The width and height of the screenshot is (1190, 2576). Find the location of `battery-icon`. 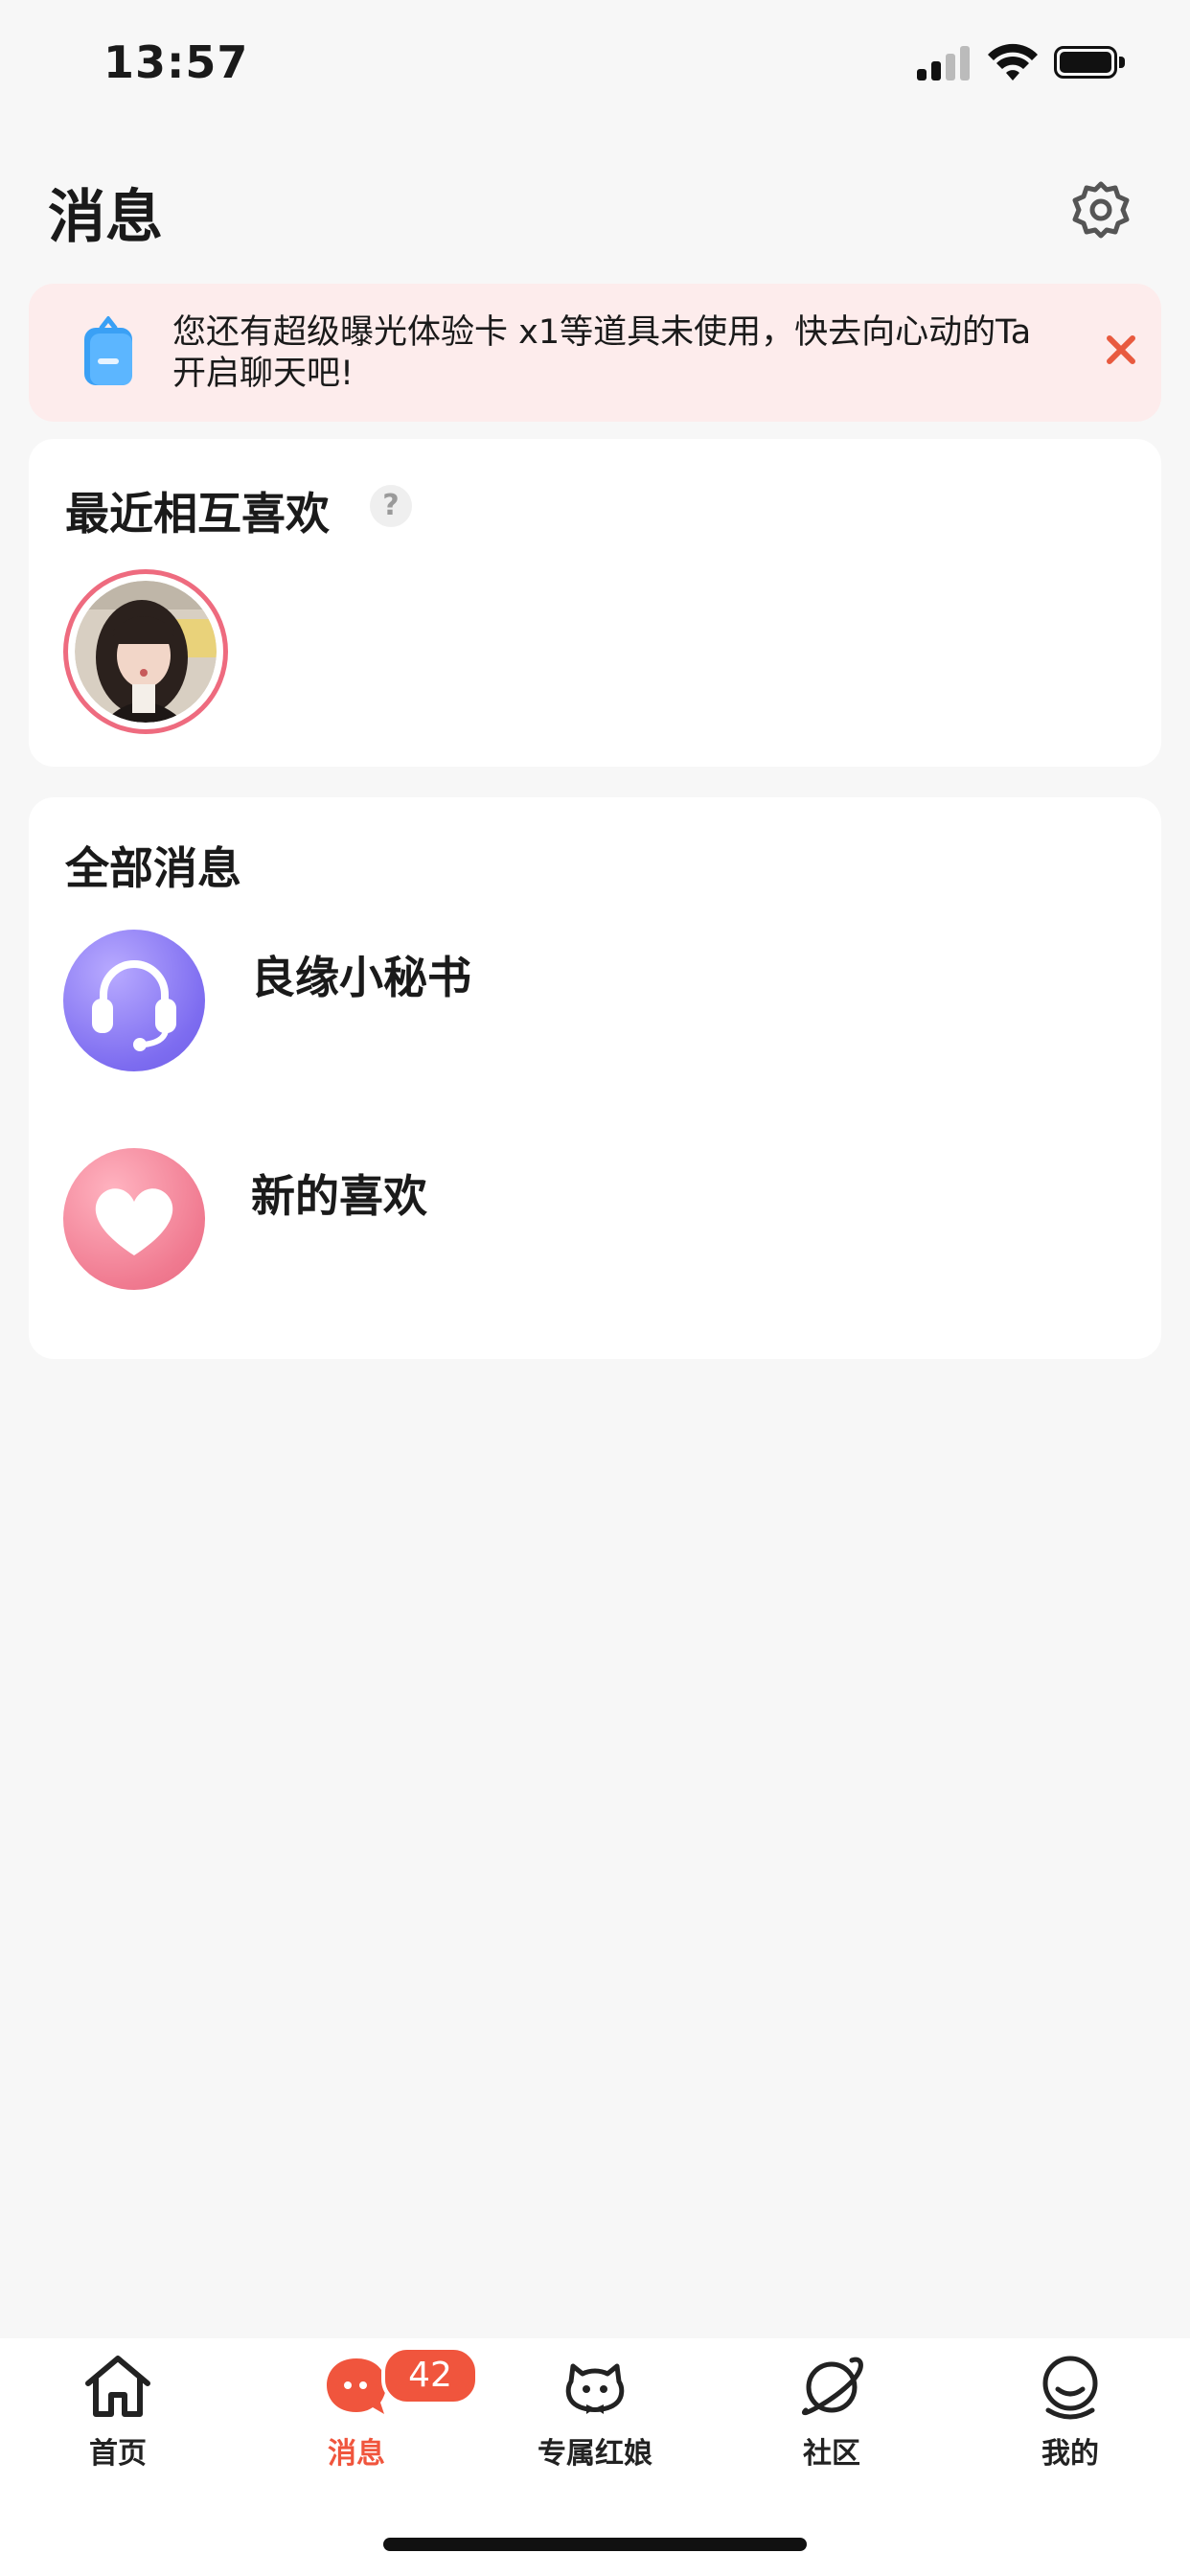

battery-icon is located at coordinates (1091, 63).